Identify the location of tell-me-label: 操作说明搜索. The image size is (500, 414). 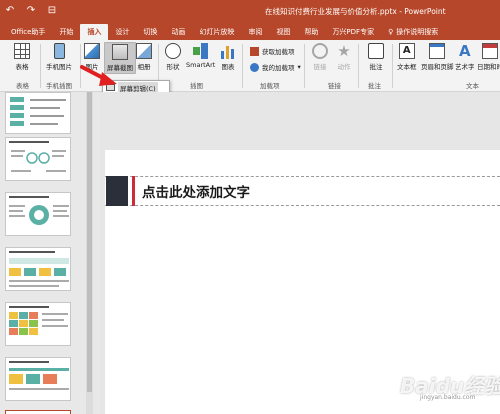
(417, 32).